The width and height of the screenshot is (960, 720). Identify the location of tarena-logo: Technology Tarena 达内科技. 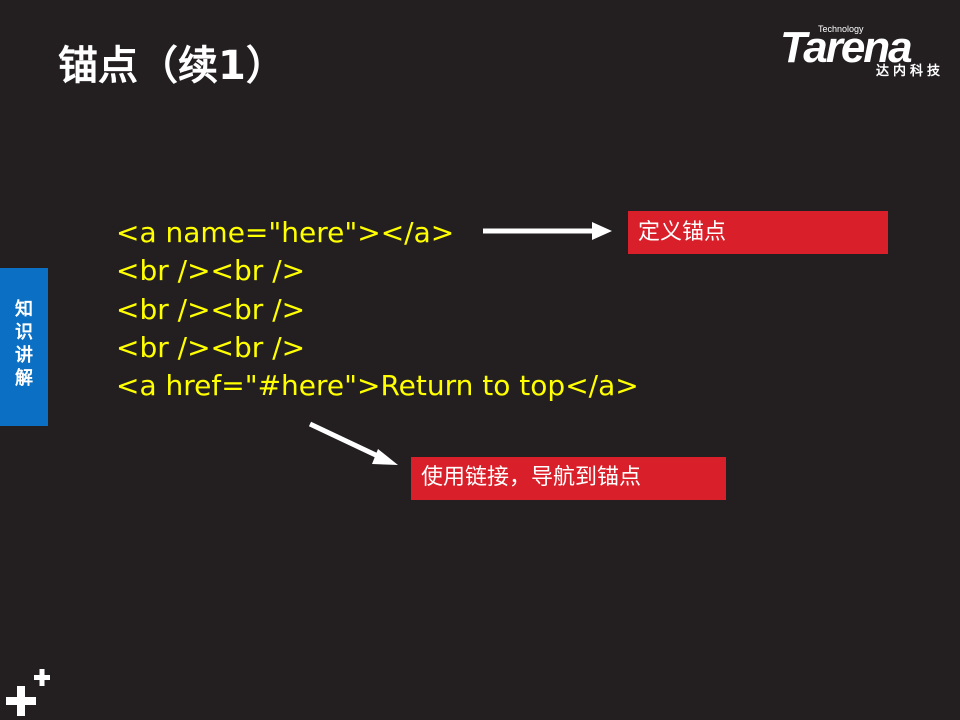
(864, 53).